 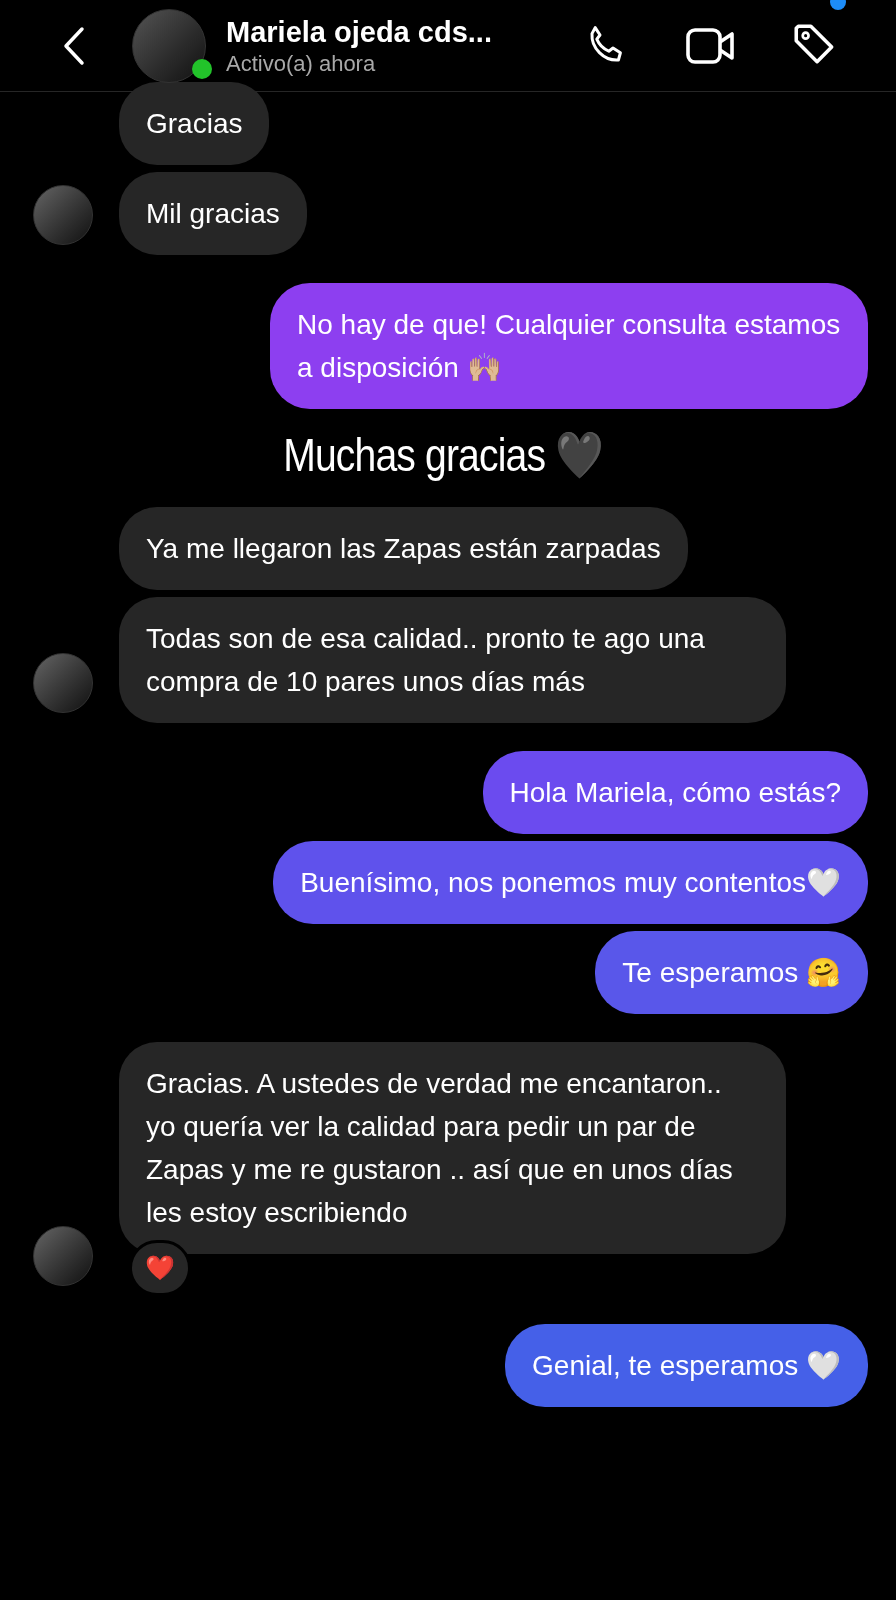 I want to click on message-bubble: Hola Mariela, cómo estás?, so click(x=675, y=792).